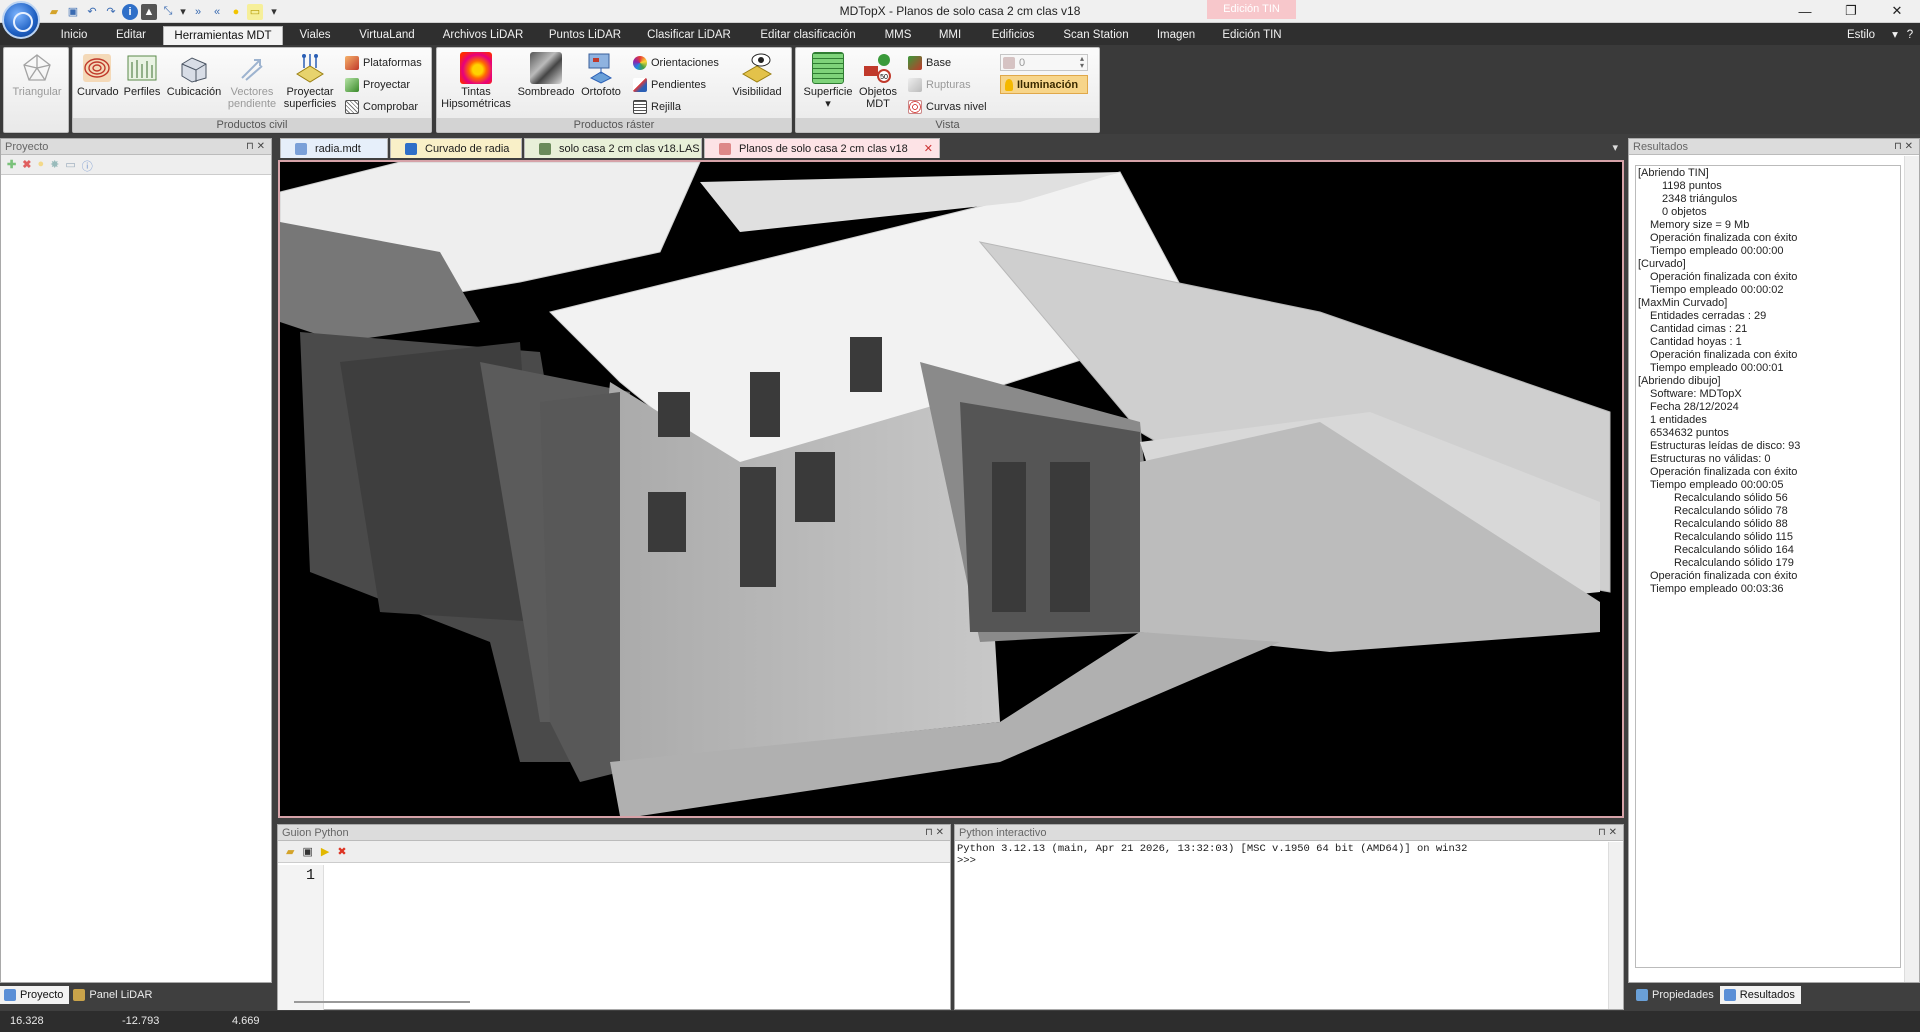 The height and width of the screenshot is (1032, 1920). What do you see at coordinates (828, 104) in the screenshot?
I see `superficie-dropdown-icon: ▾` at bounding box center [828, 104].